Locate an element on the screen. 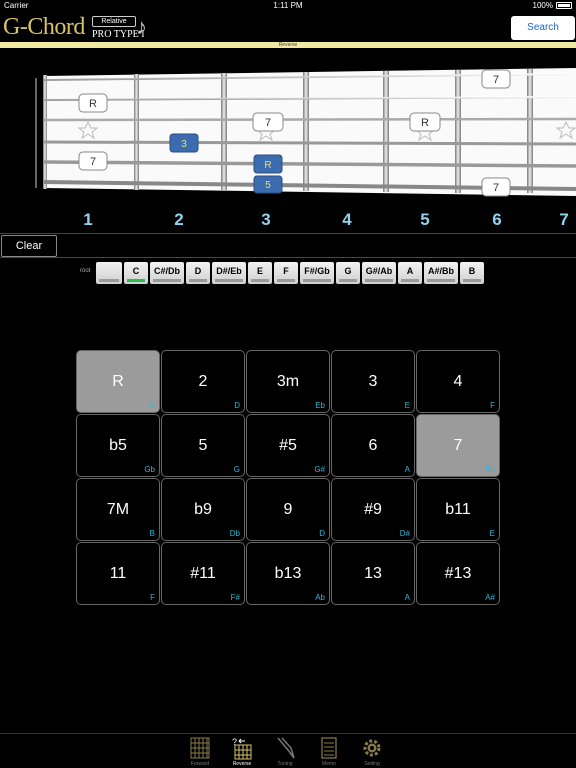  search-button: Search is located at coordinates (543, 28).